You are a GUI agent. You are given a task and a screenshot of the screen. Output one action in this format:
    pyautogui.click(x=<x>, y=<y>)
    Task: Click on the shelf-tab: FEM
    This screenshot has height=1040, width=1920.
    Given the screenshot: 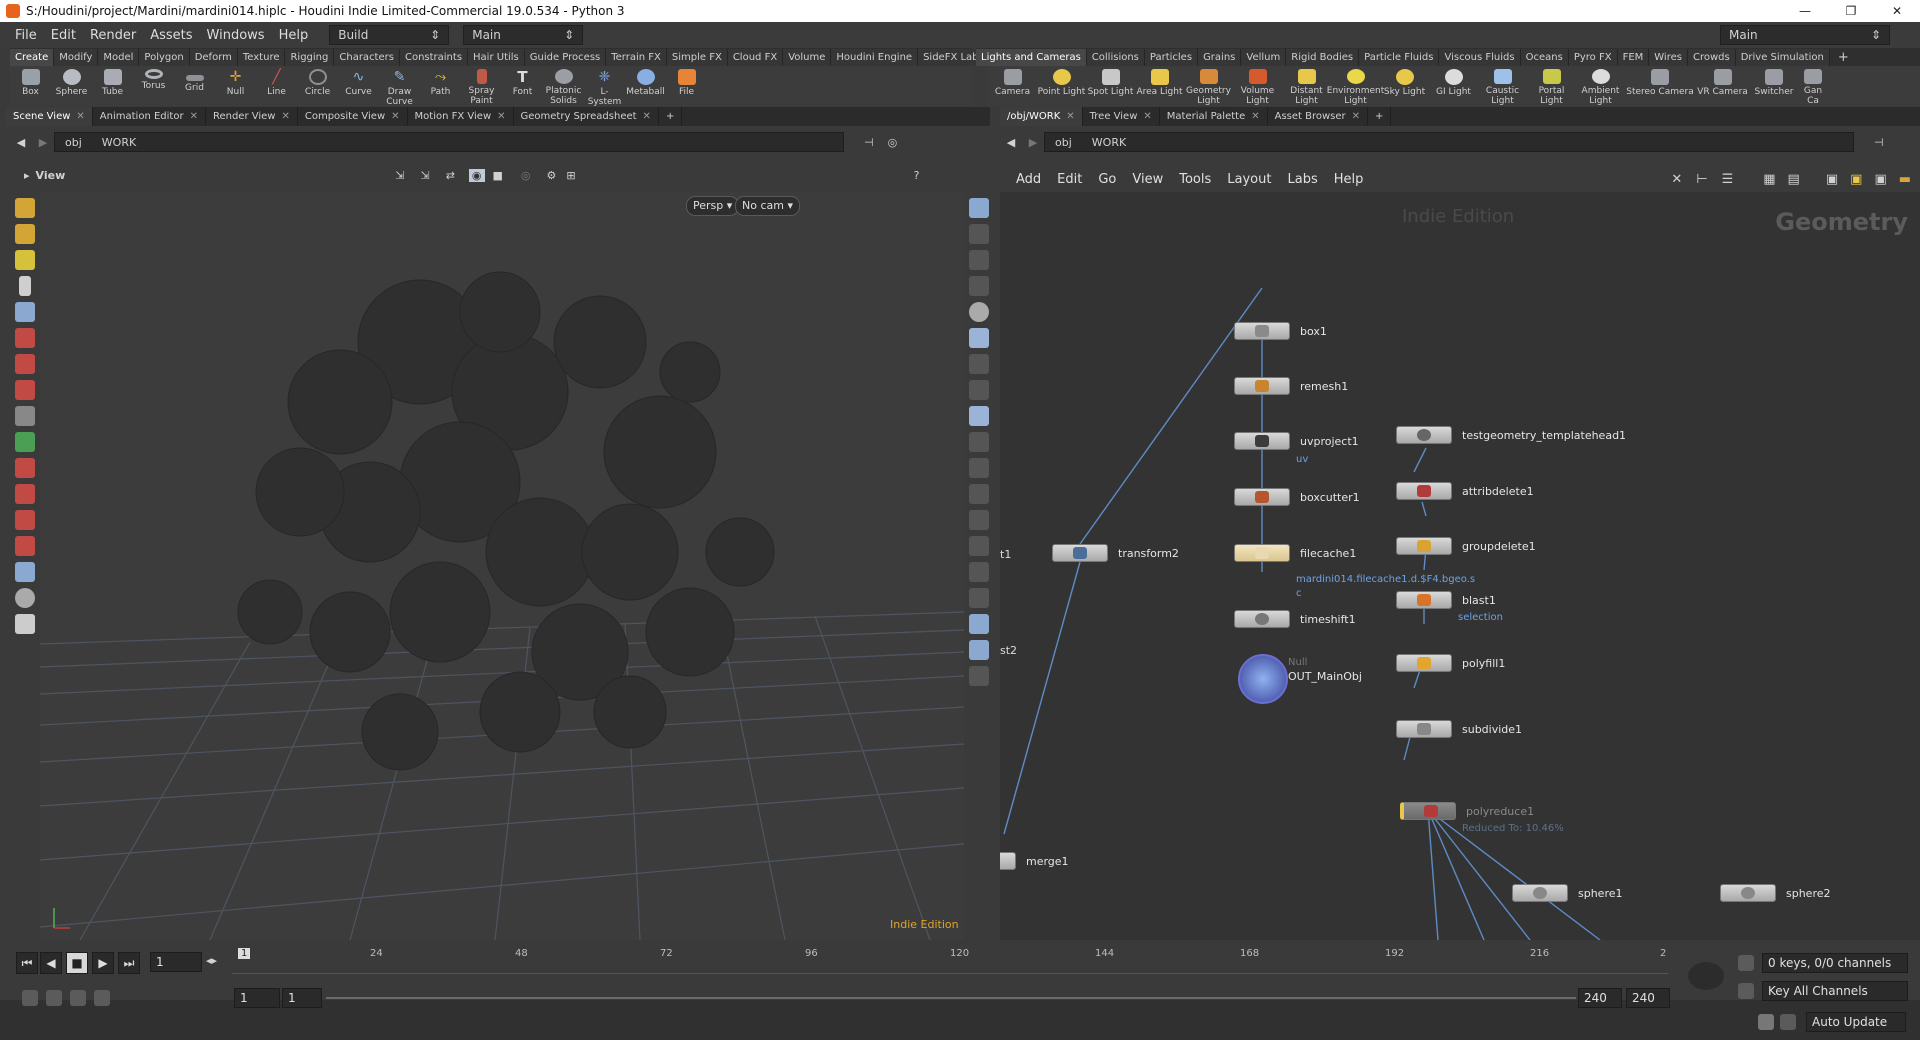 What is the action you would take?
    pyautogui.click(x=1633, y=57)
    